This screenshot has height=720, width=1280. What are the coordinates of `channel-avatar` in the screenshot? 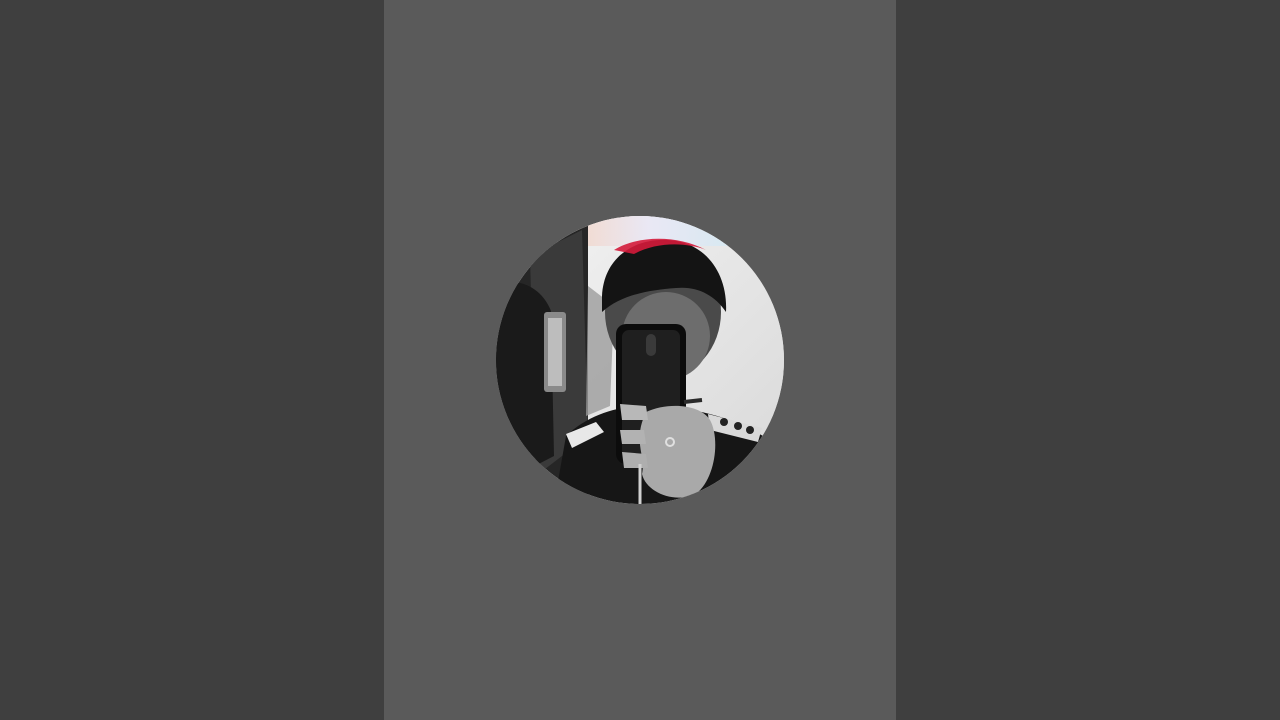 It's located at (640, 360).